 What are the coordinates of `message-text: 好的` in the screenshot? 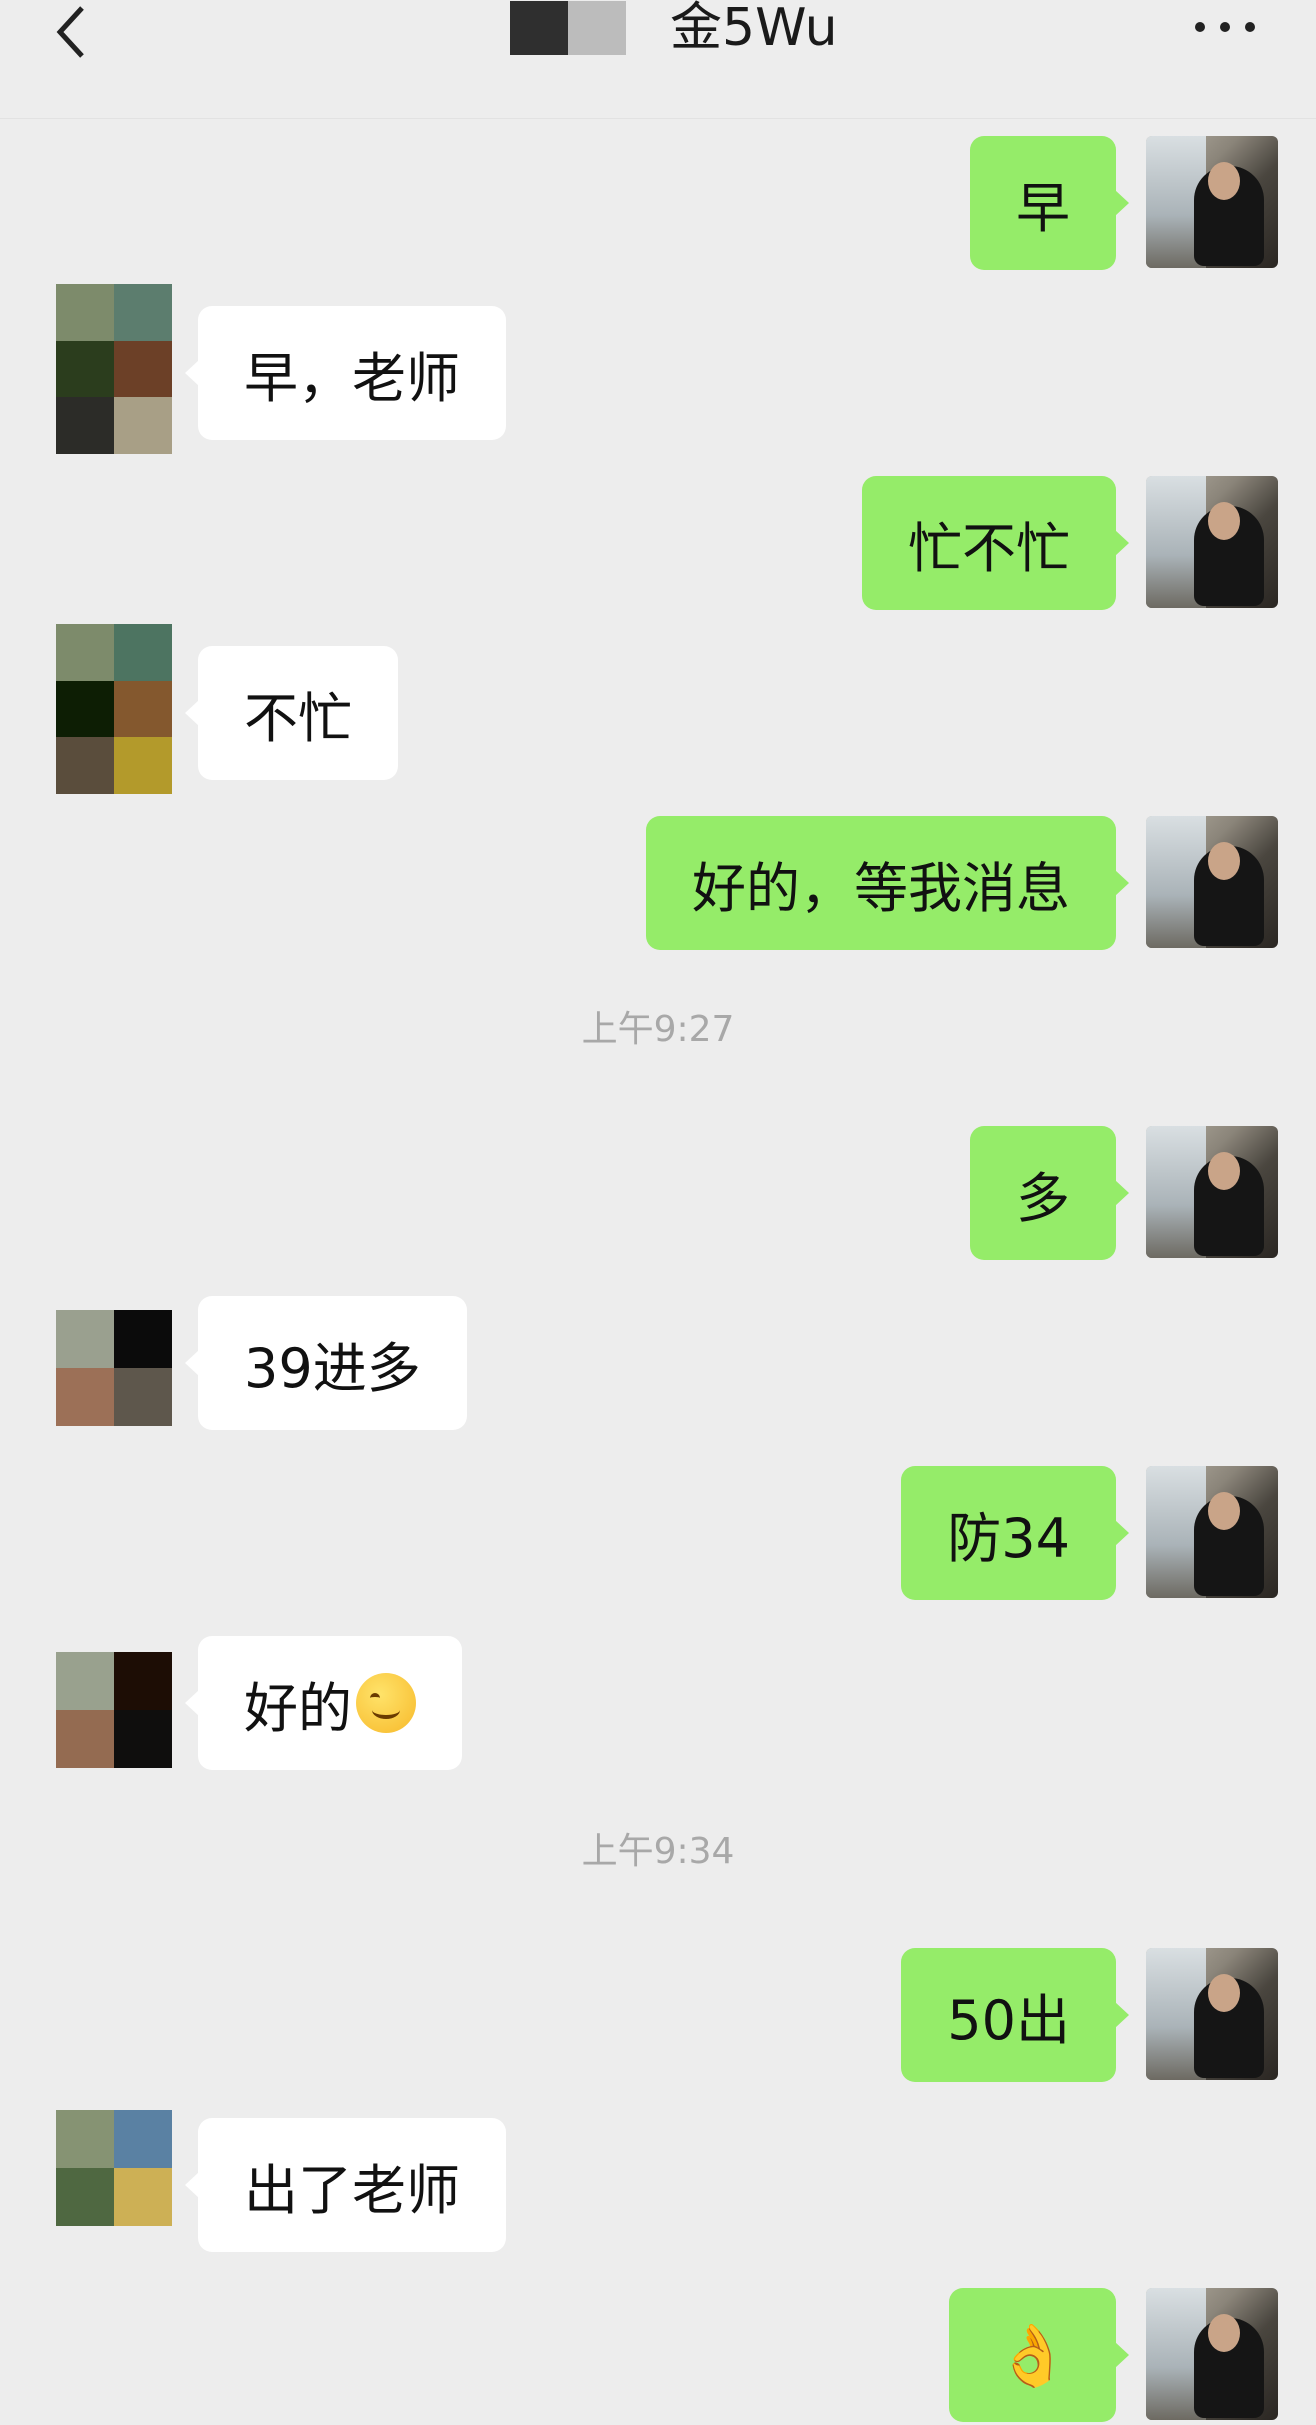 It's located at (298, 1708).